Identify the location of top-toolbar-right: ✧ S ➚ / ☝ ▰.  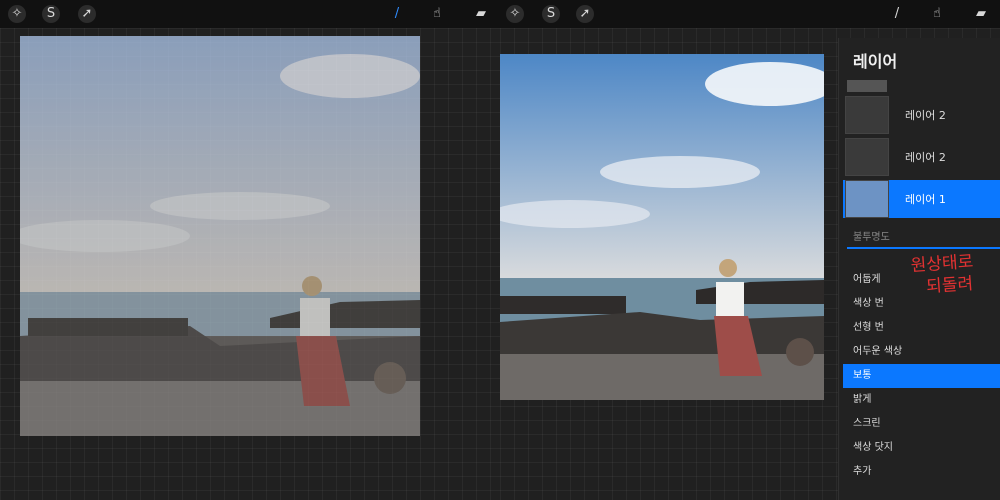
(750, 14).